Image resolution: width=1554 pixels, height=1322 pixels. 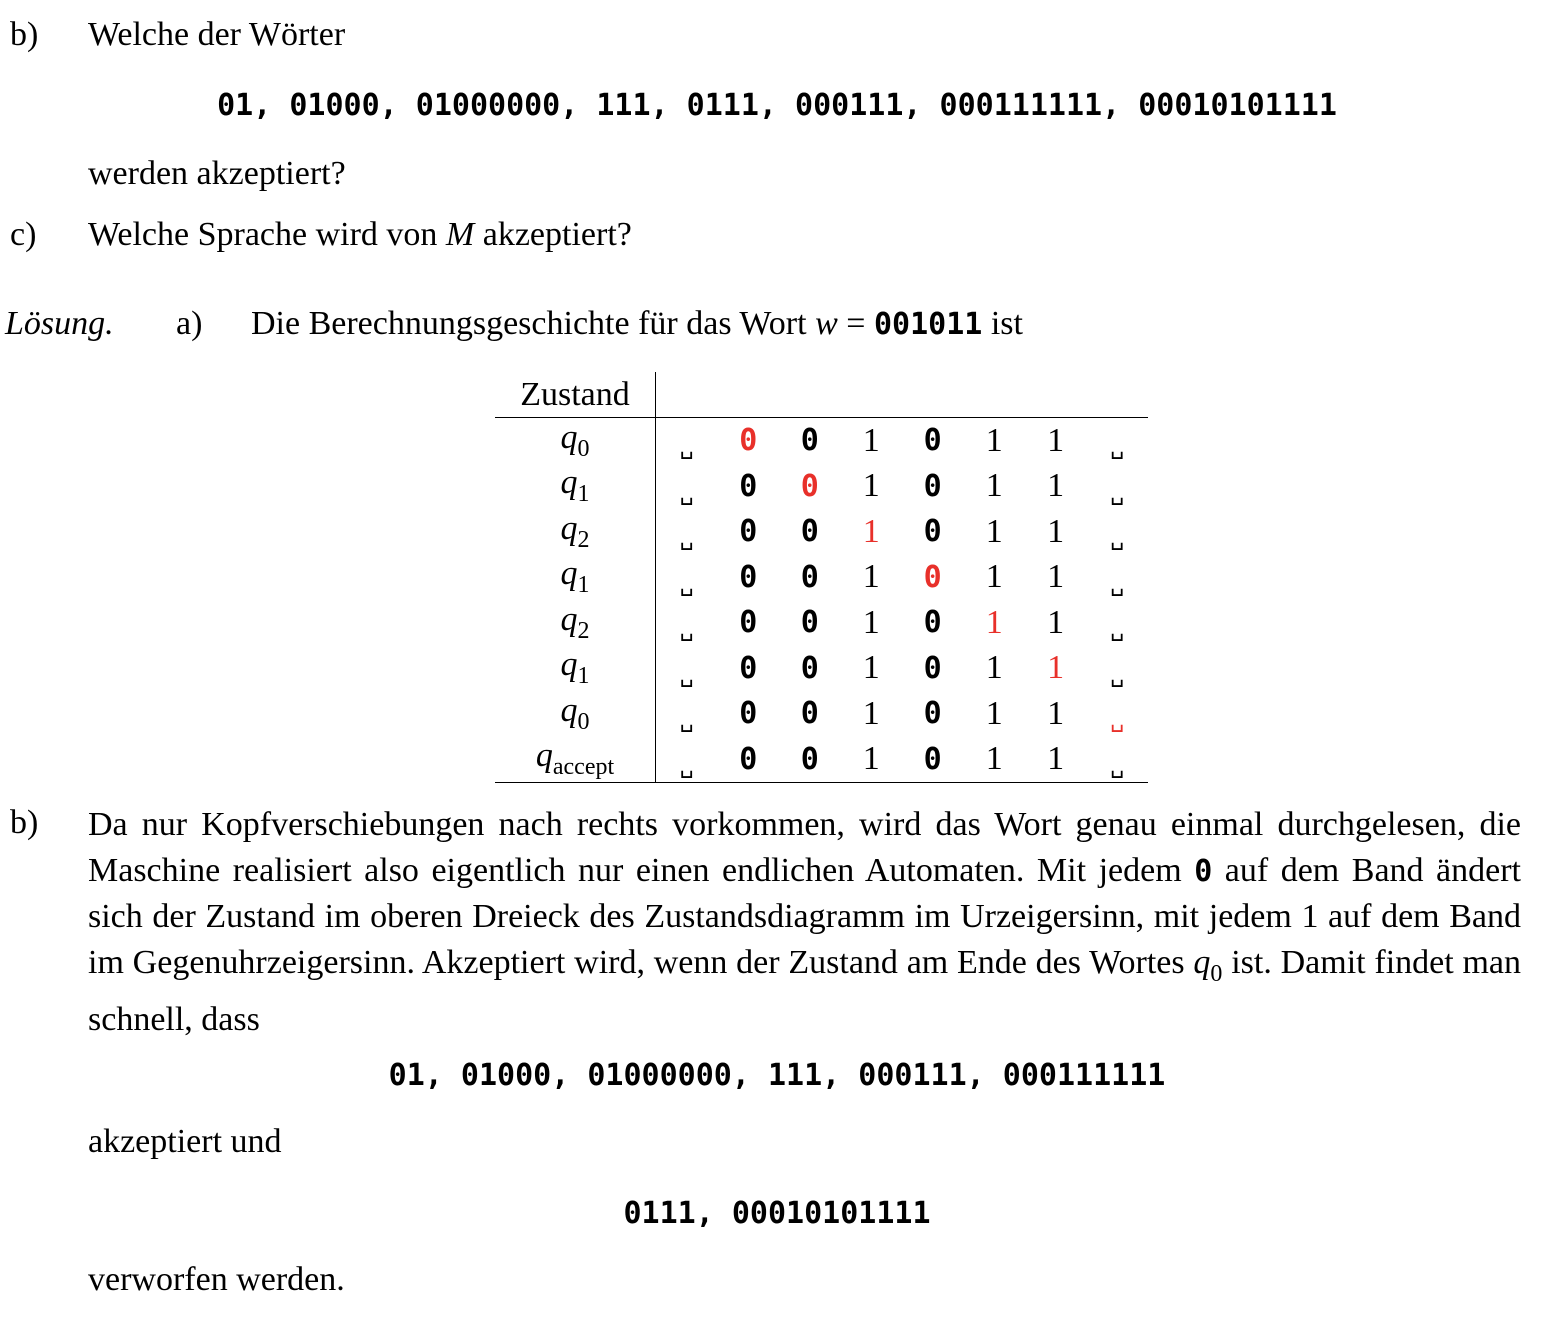 What do you see at coordinates (1002, 323) in the screenshot?
I see `text: ist` at bounding box center [1002, 323].